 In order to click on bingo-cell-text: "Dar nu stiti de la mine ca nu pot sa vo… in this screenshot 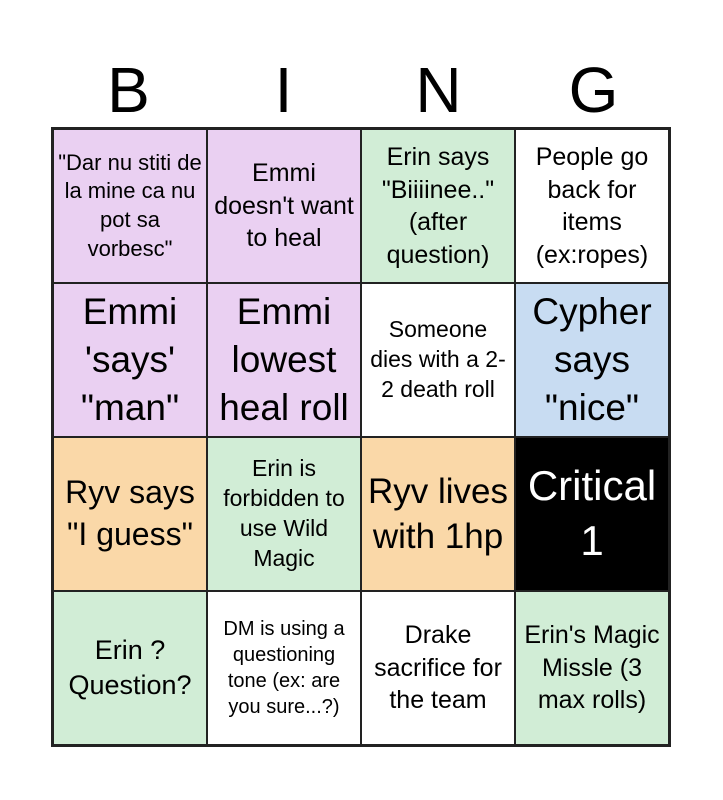, I will do `click(130, 205)`.